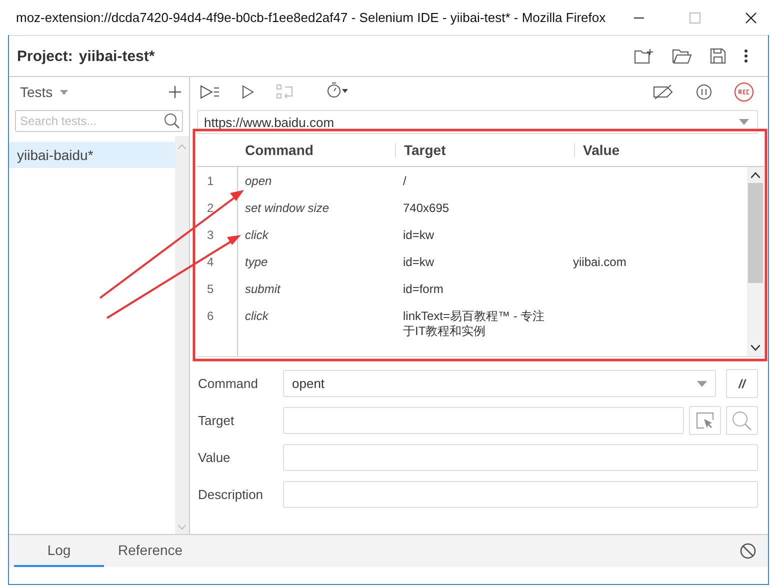  I want to click on save-icon, so click(718, 56).